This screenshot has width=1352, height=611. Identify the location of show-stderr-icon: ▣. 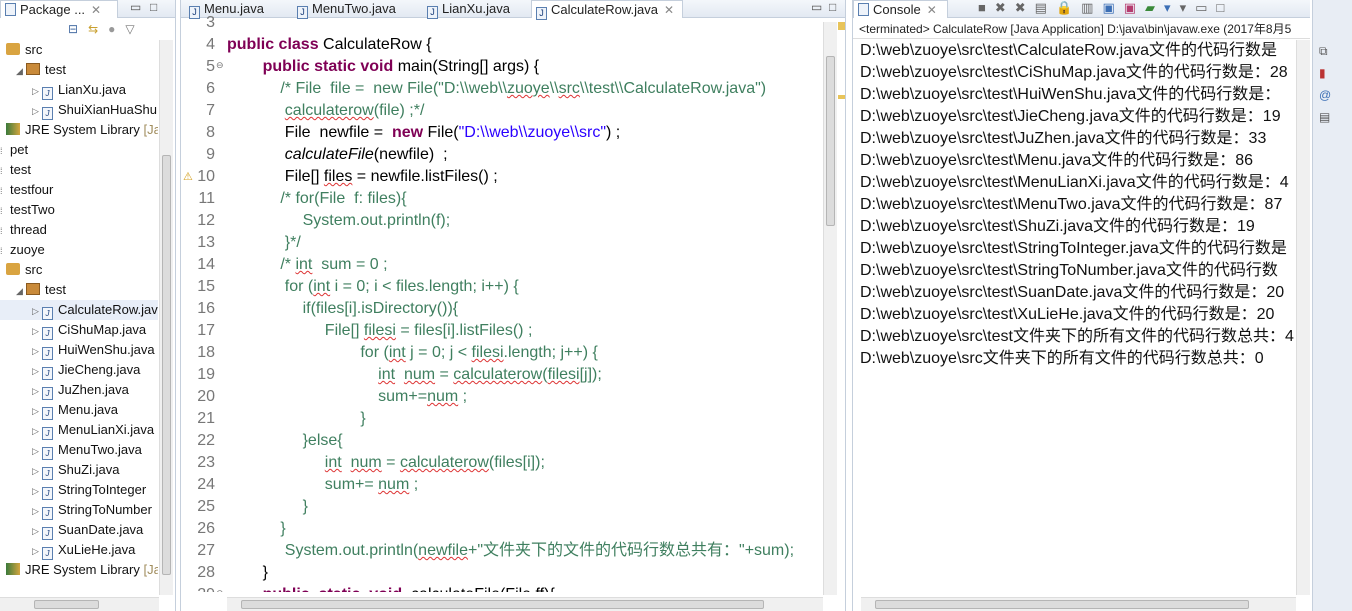
(1134, 7).